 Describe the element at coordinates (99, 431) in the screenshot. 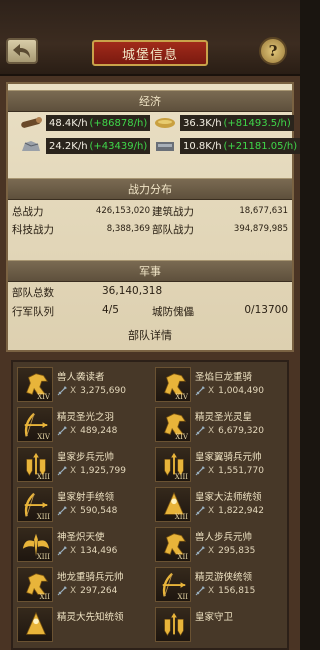

I see `troop-count: 489,248` at that location.